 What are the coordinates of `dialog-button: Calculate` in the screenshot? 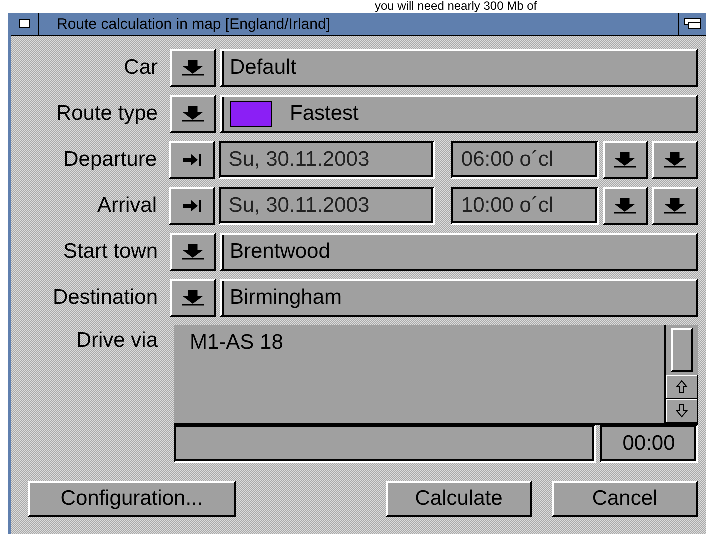 It's located at (459, 499).